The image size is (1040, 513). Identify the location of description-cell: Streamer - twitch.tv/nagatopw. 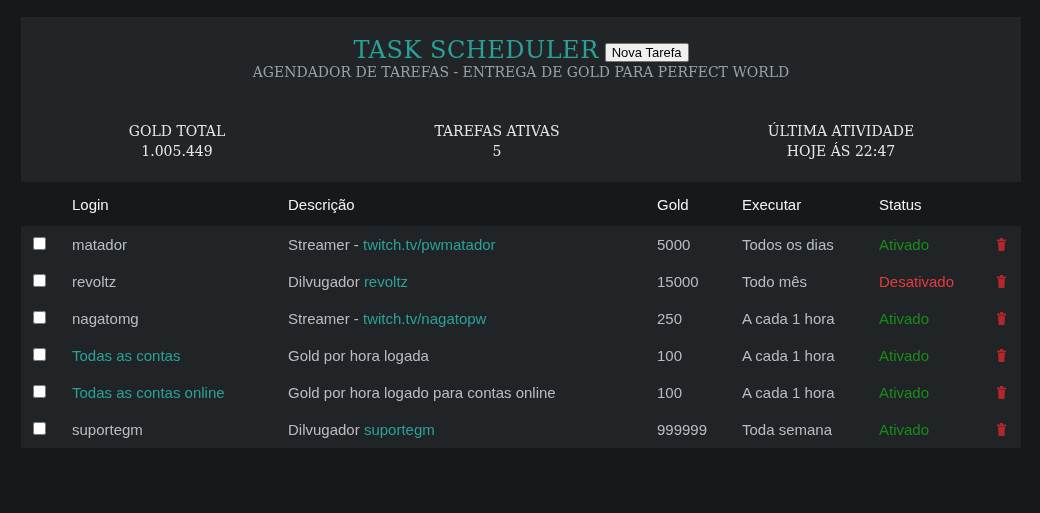
(387, 318).